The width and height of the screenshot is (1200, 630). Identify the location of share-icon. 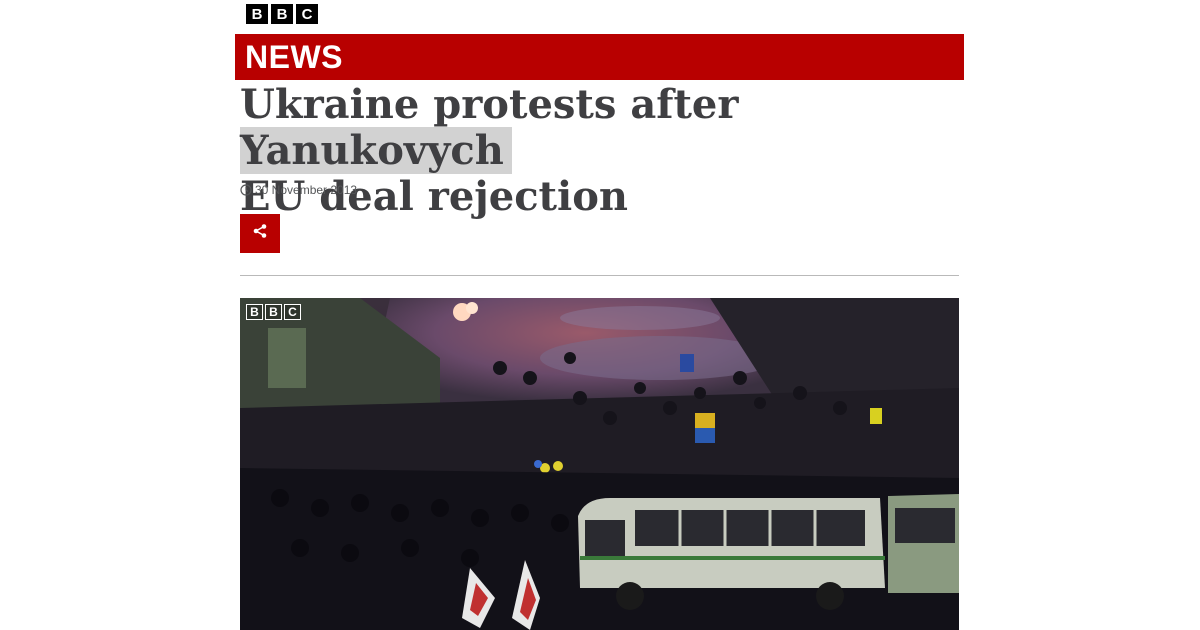
(260, 233).